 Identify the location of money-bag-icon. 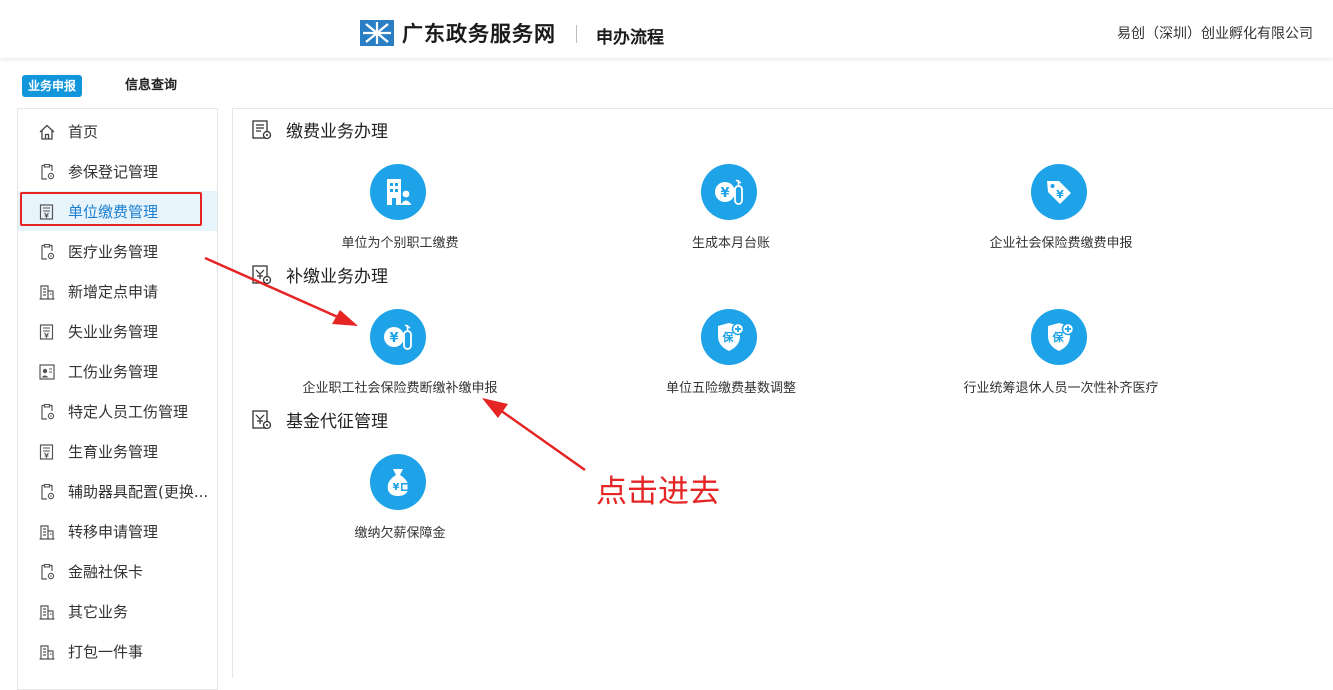
(398, 482).